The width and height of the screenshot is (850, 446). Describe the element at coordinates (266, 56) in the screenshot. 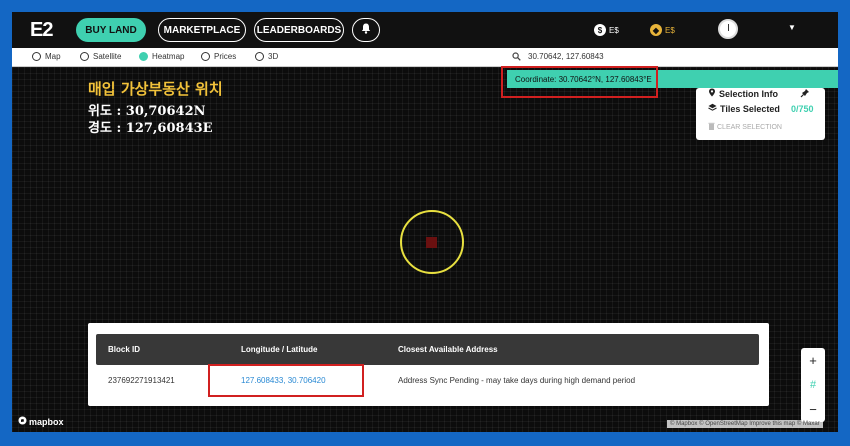

I see `mode-3d: 3D` at that location.